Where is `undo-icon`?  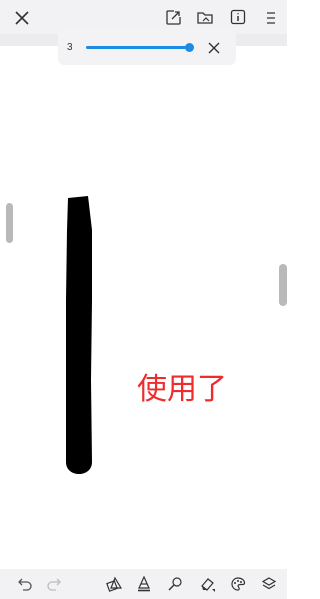 undo-icon is located at coordinates (25, 584).